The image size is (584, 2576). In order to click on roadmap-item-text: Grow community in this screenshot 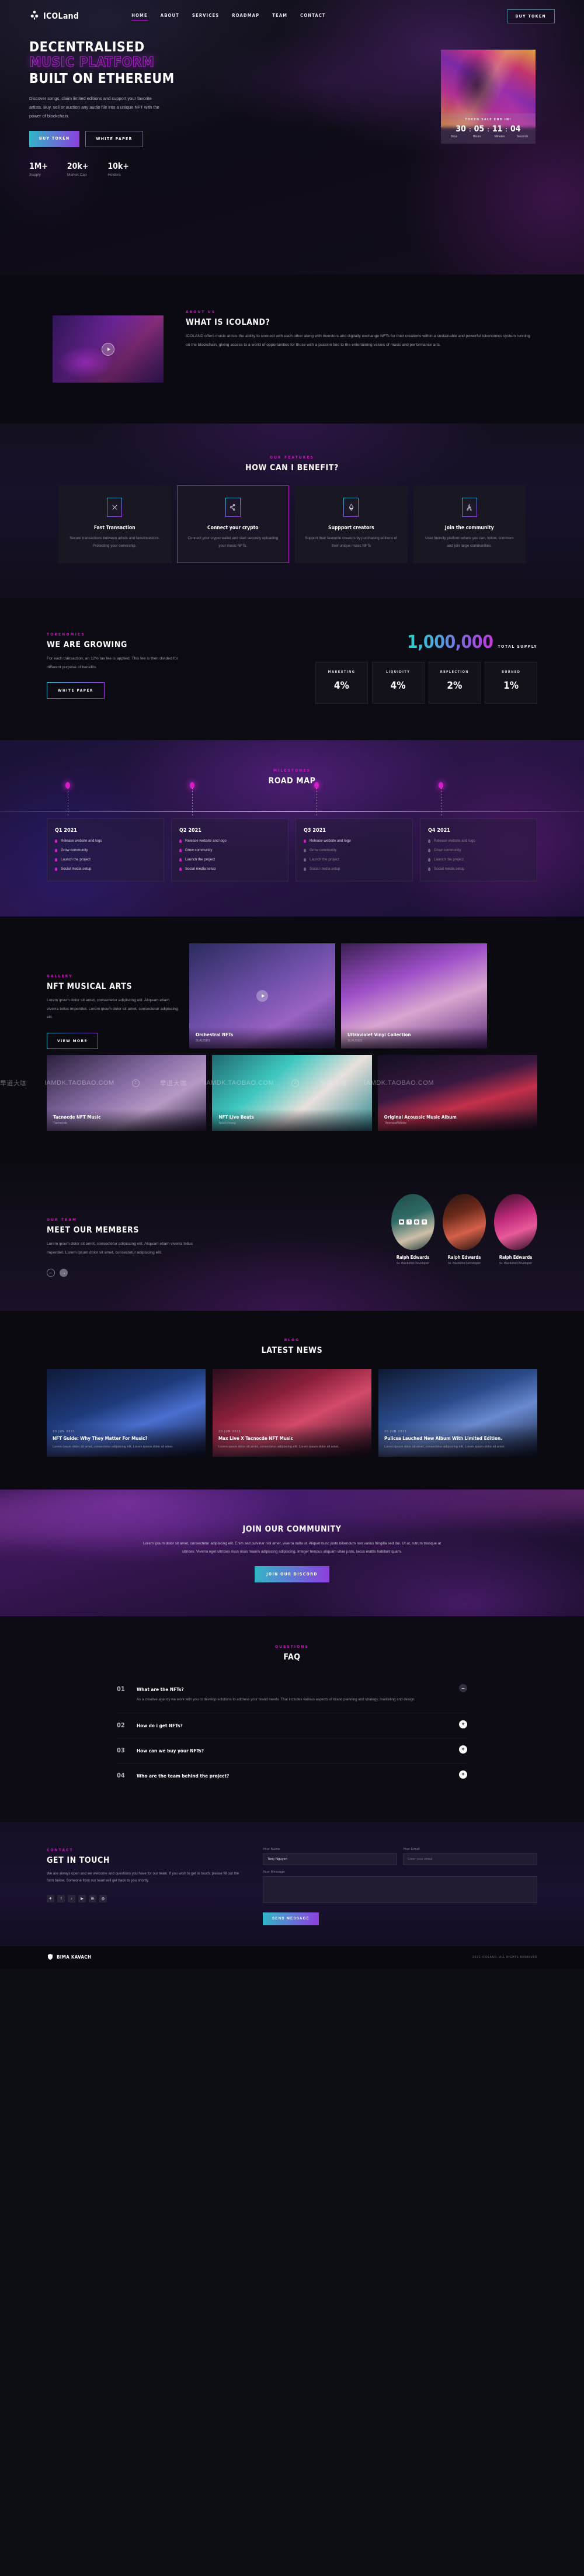, I will do `click(447, 851)`.